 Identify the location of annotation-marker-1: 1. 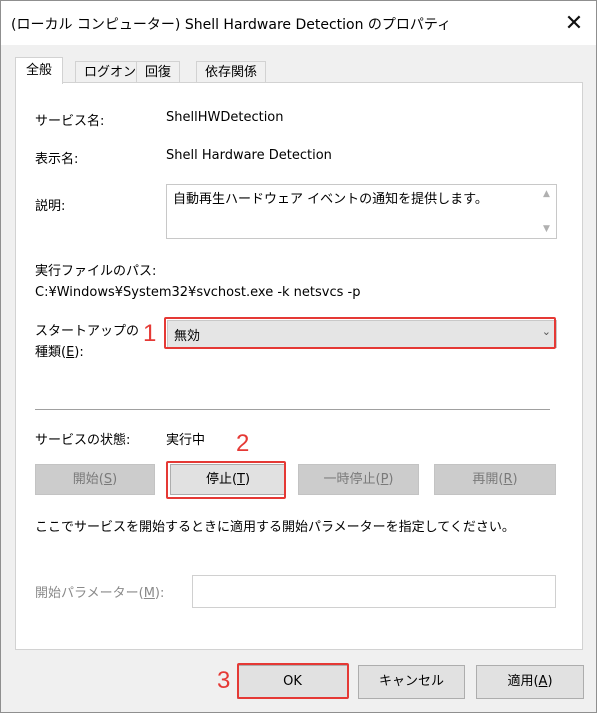
(150, 333).